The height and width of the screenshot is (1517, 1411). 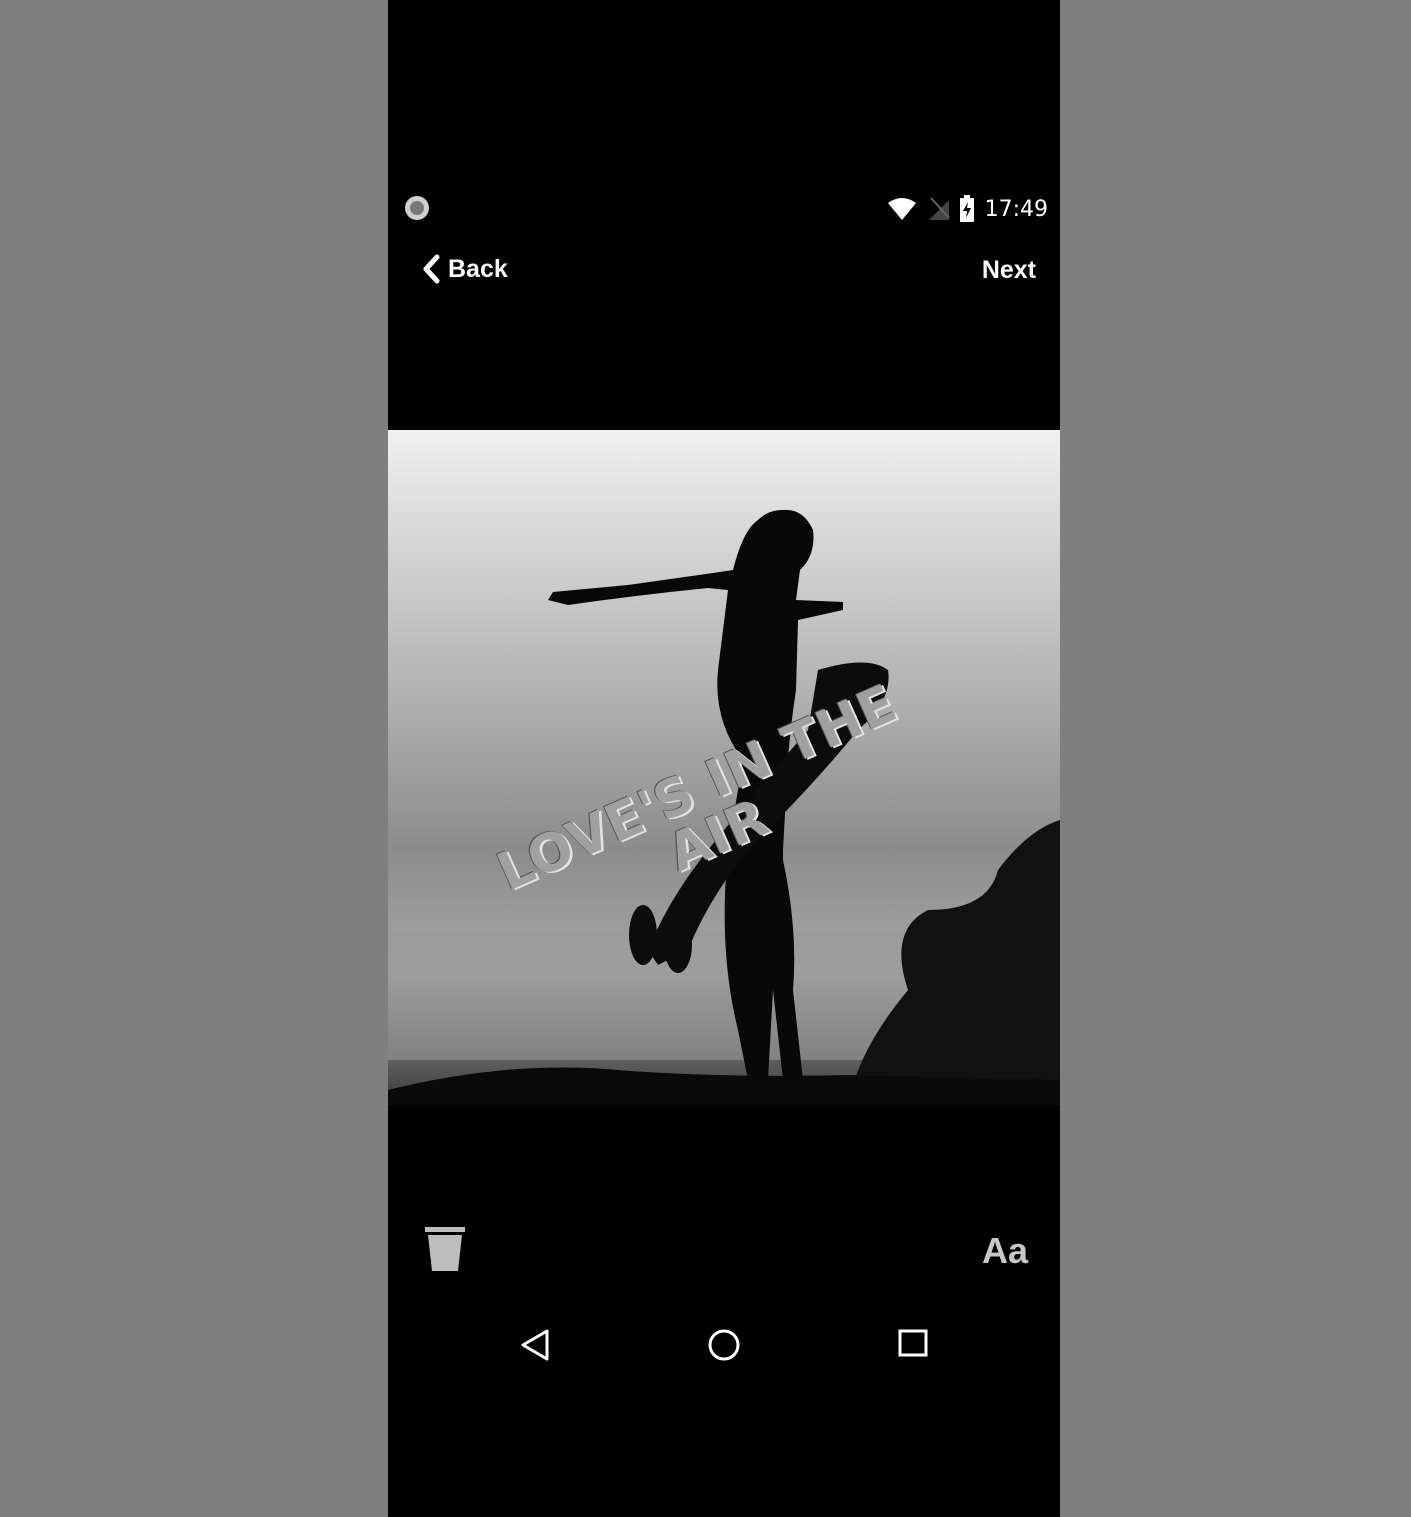 I want to click on trash-icon, so click(x=445, y=1249).